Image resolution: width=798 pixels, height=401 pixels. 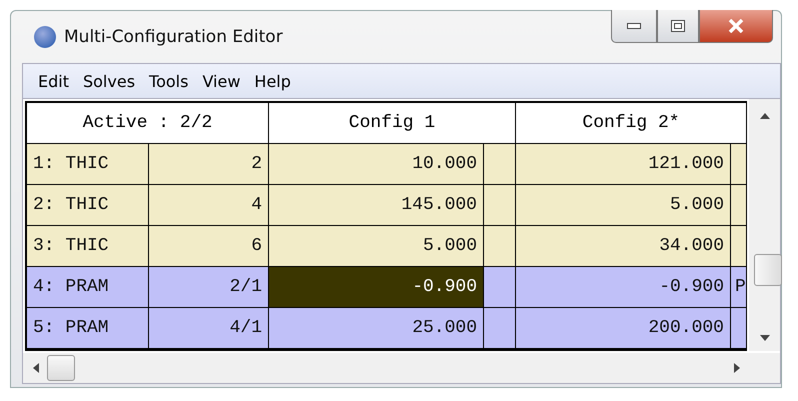 I want to click on scroll-down-icon, so click(x=765, y=338).